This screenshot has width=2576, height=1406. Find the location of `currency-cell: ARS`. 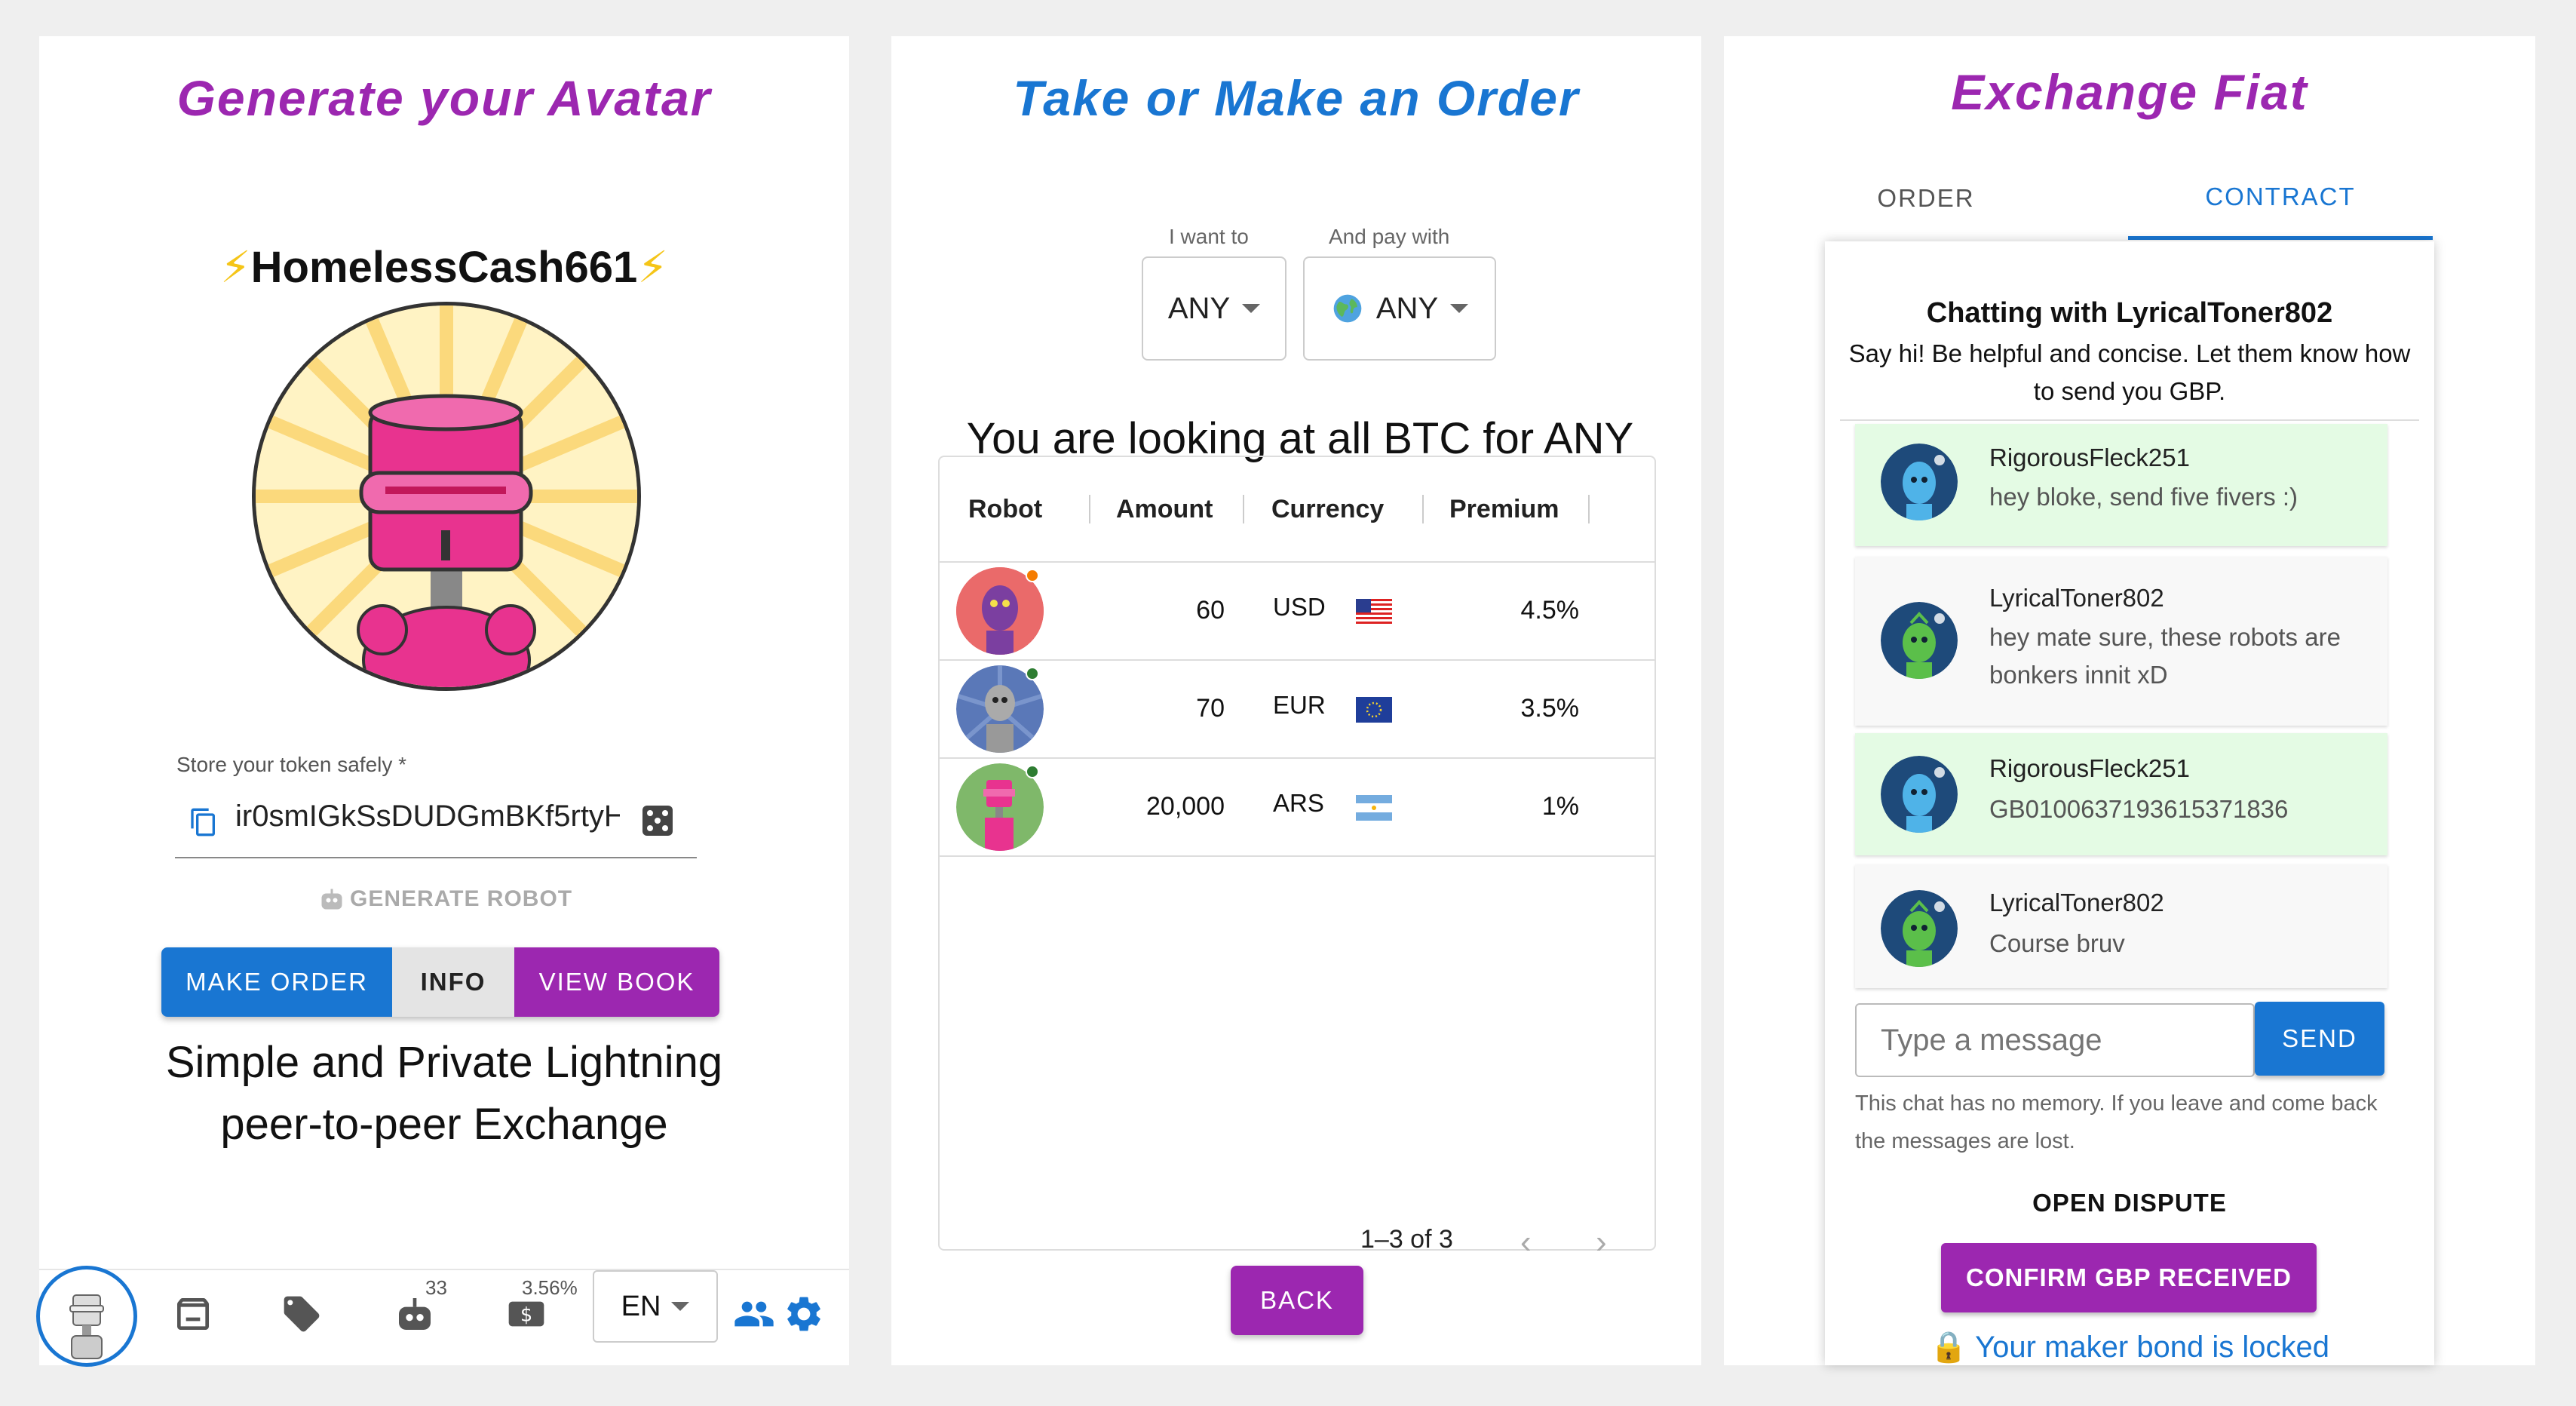

currency-cell: ARS is located at coordinates (1298, 803).